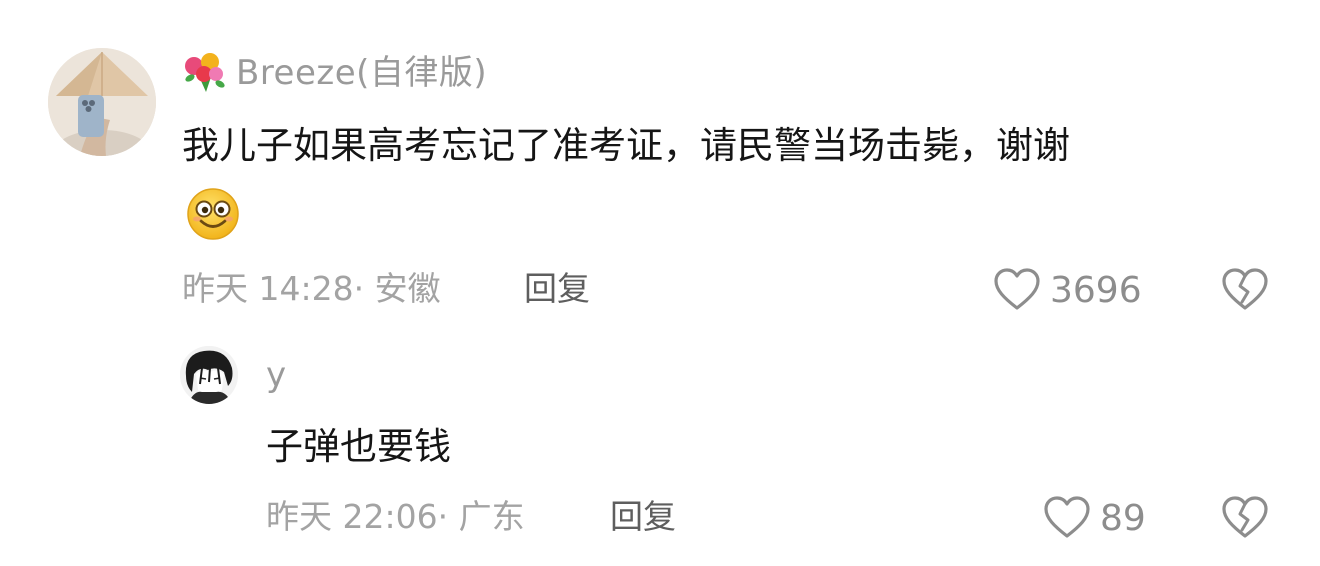 Image resolution: width=1320 pixels, height=566 pixels. What do you see at coordinates (626, 145) in the screenshot?
I see `comment-text: 我儿子如果高考忘记了准考证，请民警当场击毙，谢谢` at bounding box center [626, 145].